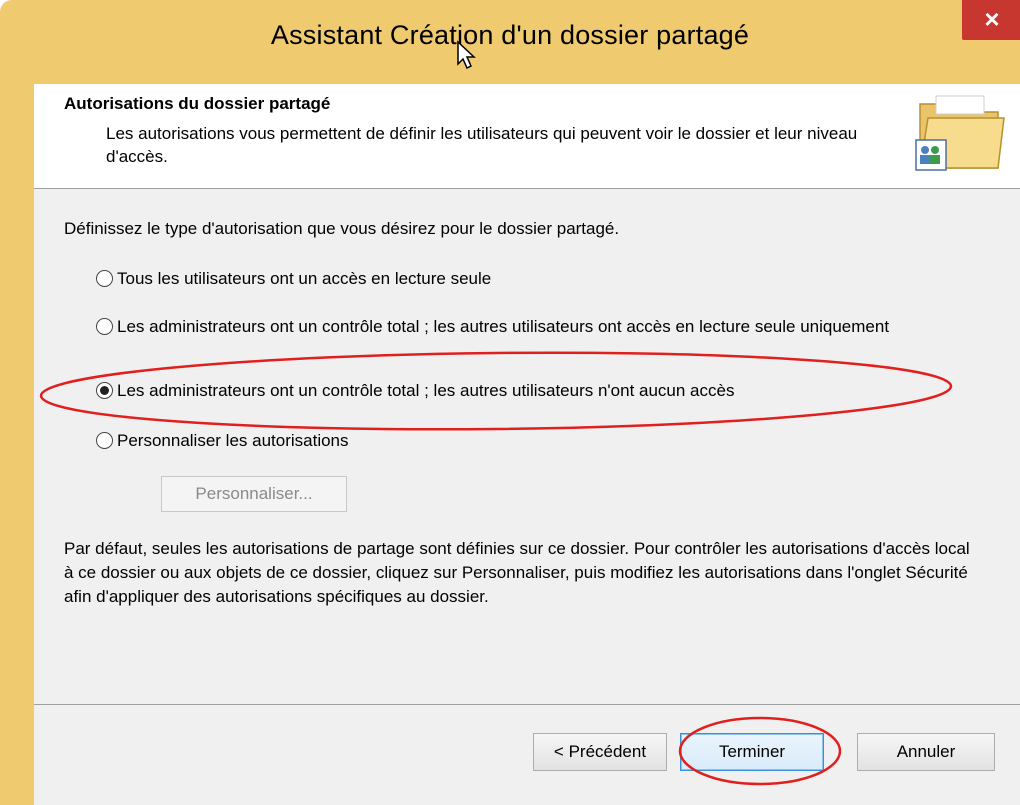  I want to click on cancel-button: Annuler, so click(926, 752).